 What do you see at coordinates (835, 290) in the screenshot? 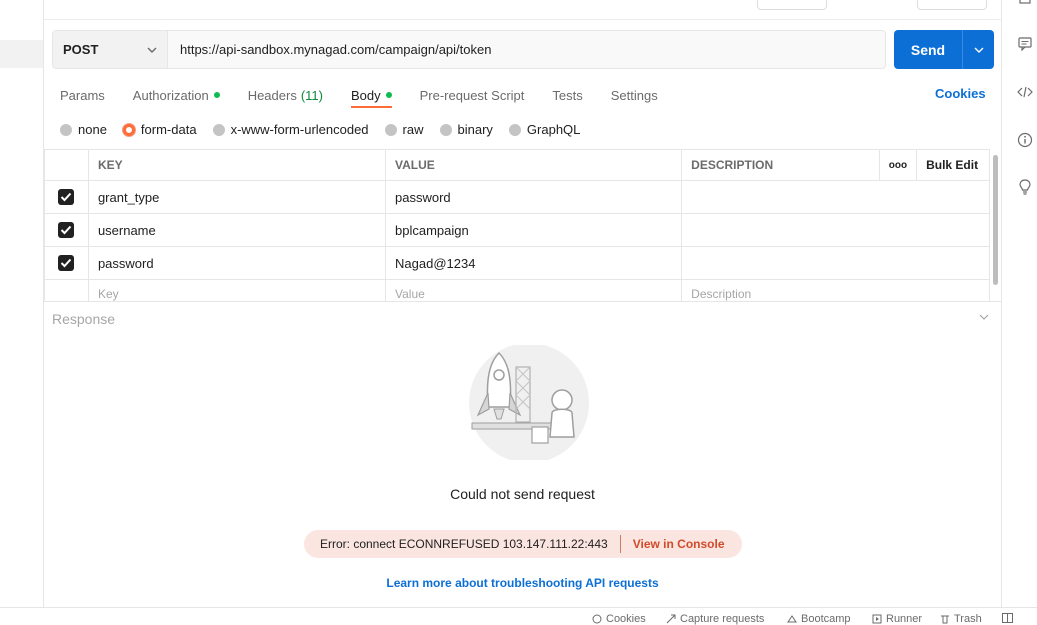
I see `new-description-input: Description` at bounding box center [835, 290].